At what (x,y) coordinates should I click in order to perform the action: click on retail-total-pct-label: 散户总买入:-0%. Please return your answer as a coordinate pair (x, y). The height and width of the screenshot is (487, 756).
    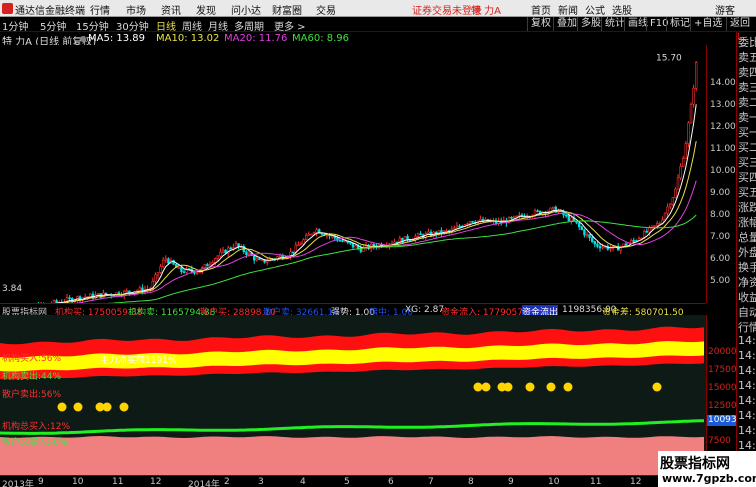
    Looking at the image, I should click on (35, 443).